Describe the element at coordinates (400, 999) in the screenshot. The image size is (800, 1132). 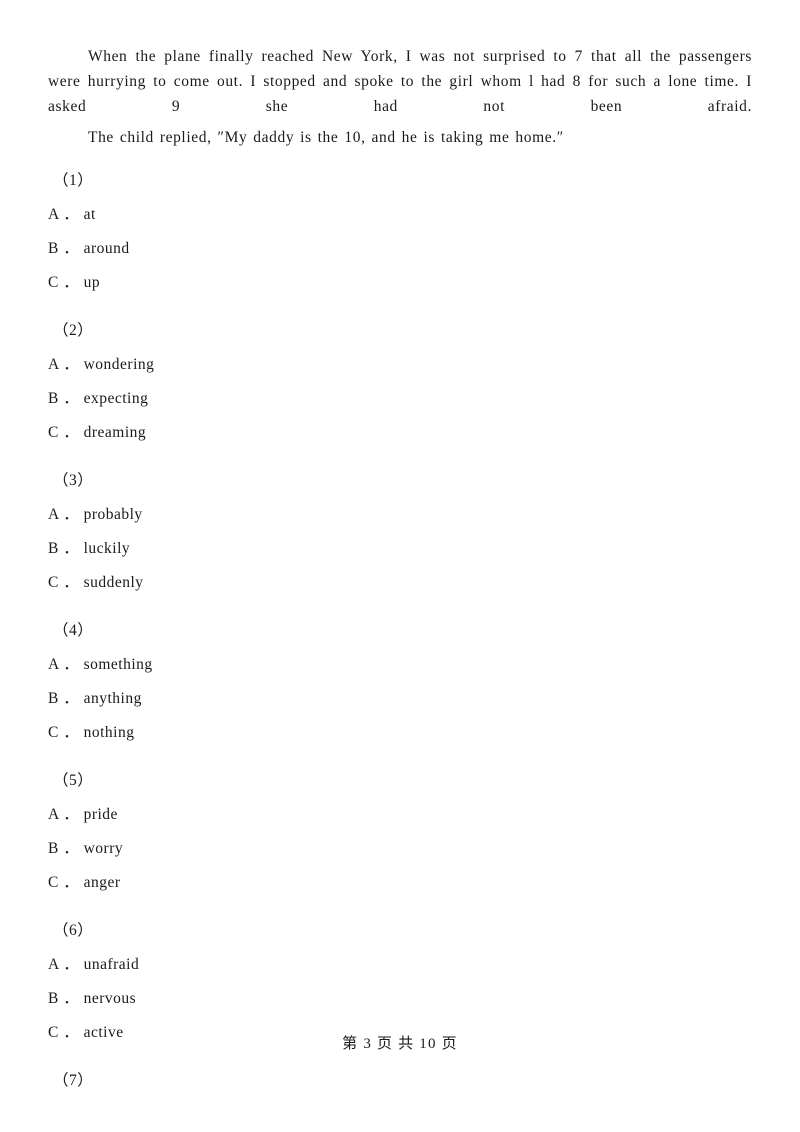
I see `option-b: B ． nervous` at that location.